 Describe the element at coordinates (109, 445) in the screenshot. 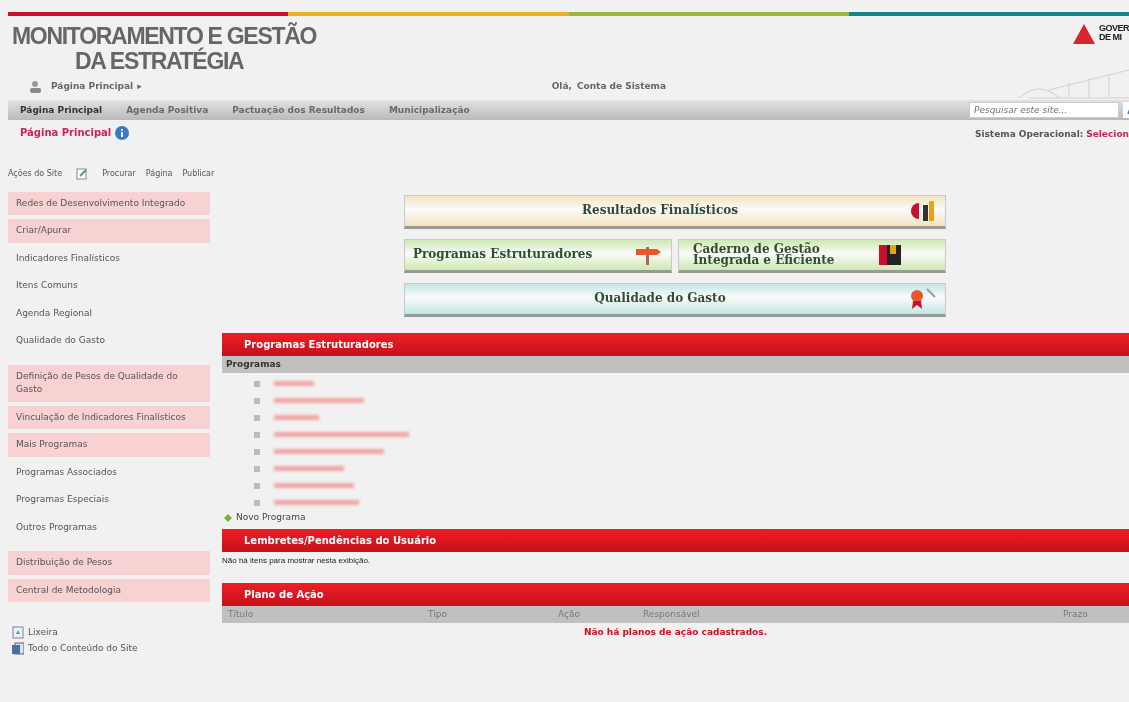

I see `sidebar-item: Mais Programas` at that location.